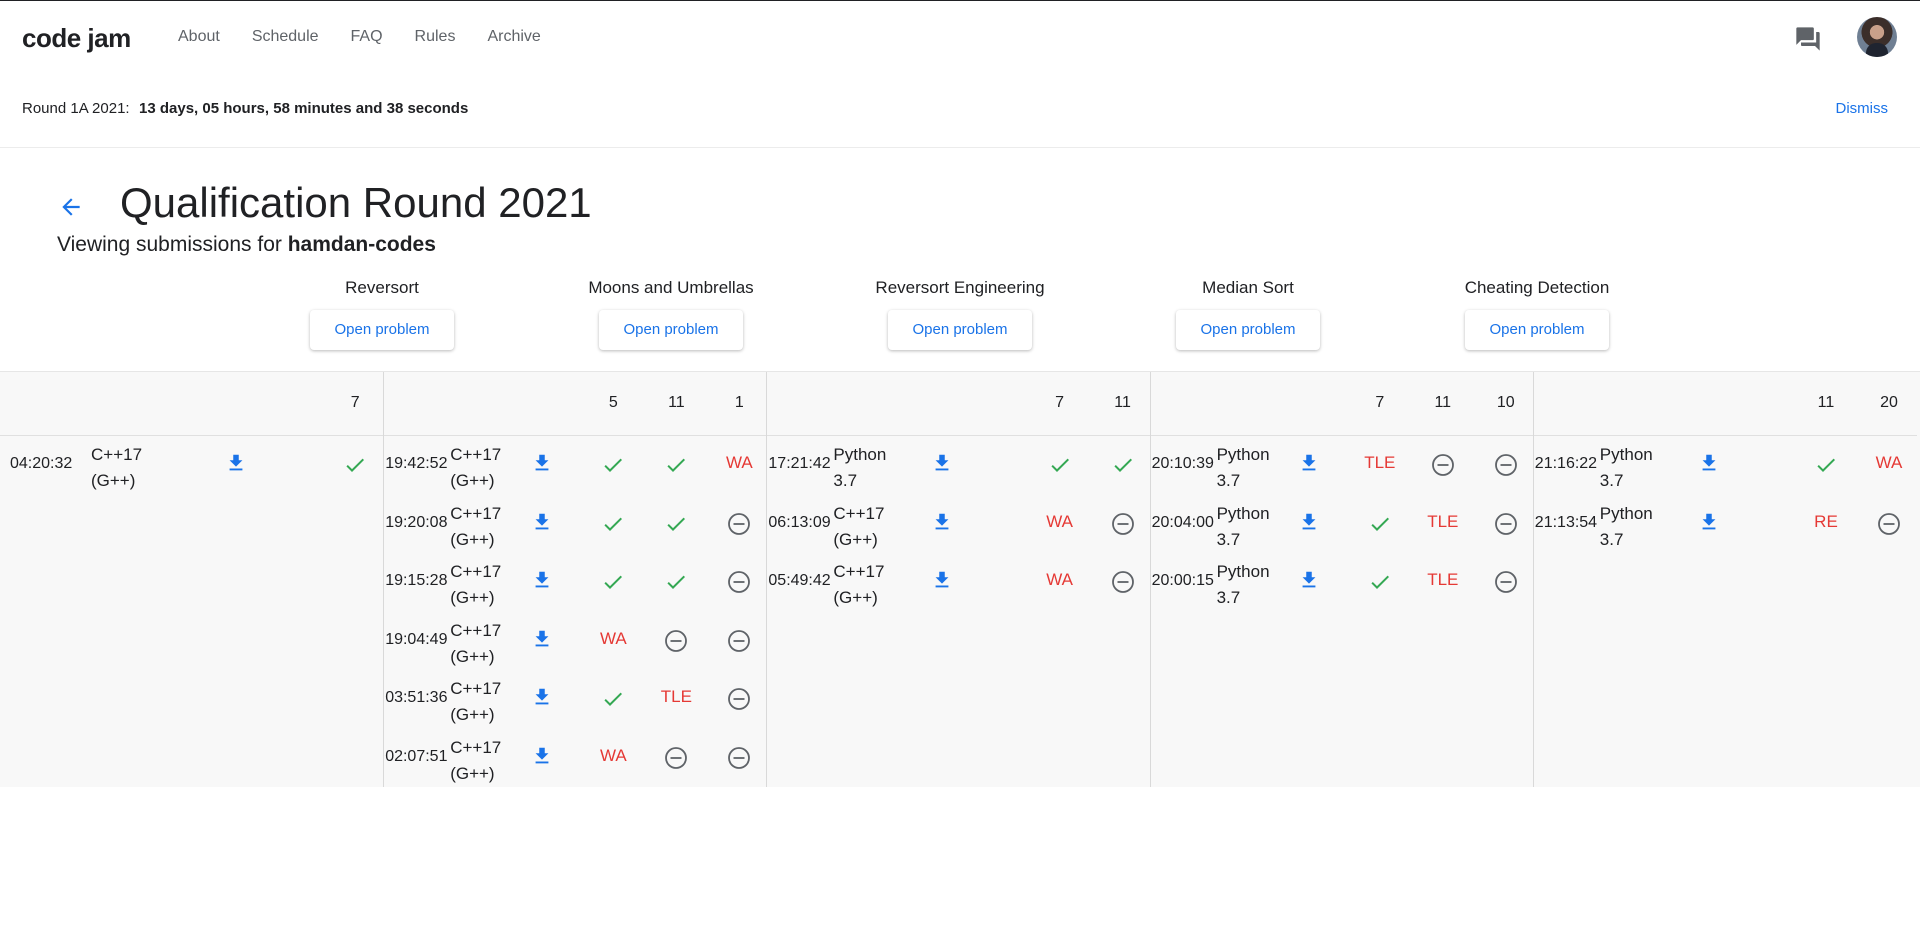 This screenshot has height=927, width=1920. Describe the element at coordinates (1182, 522) in the screenshot. I see `submission-time: 20:04:00` at that location.